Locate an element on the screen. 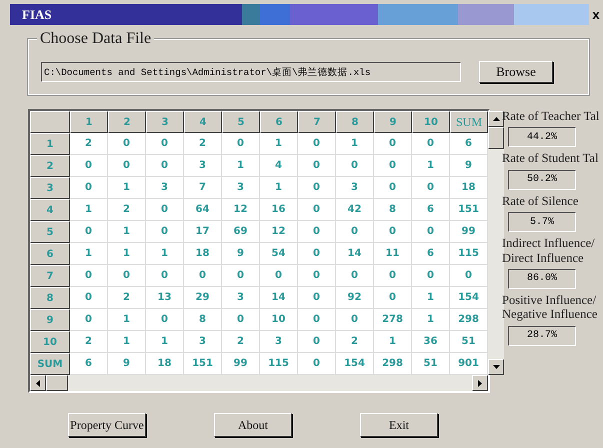 The width and height of the screenshot is (603, 448). stat-value-field: 44.2% is located at coordinates (542, 137).